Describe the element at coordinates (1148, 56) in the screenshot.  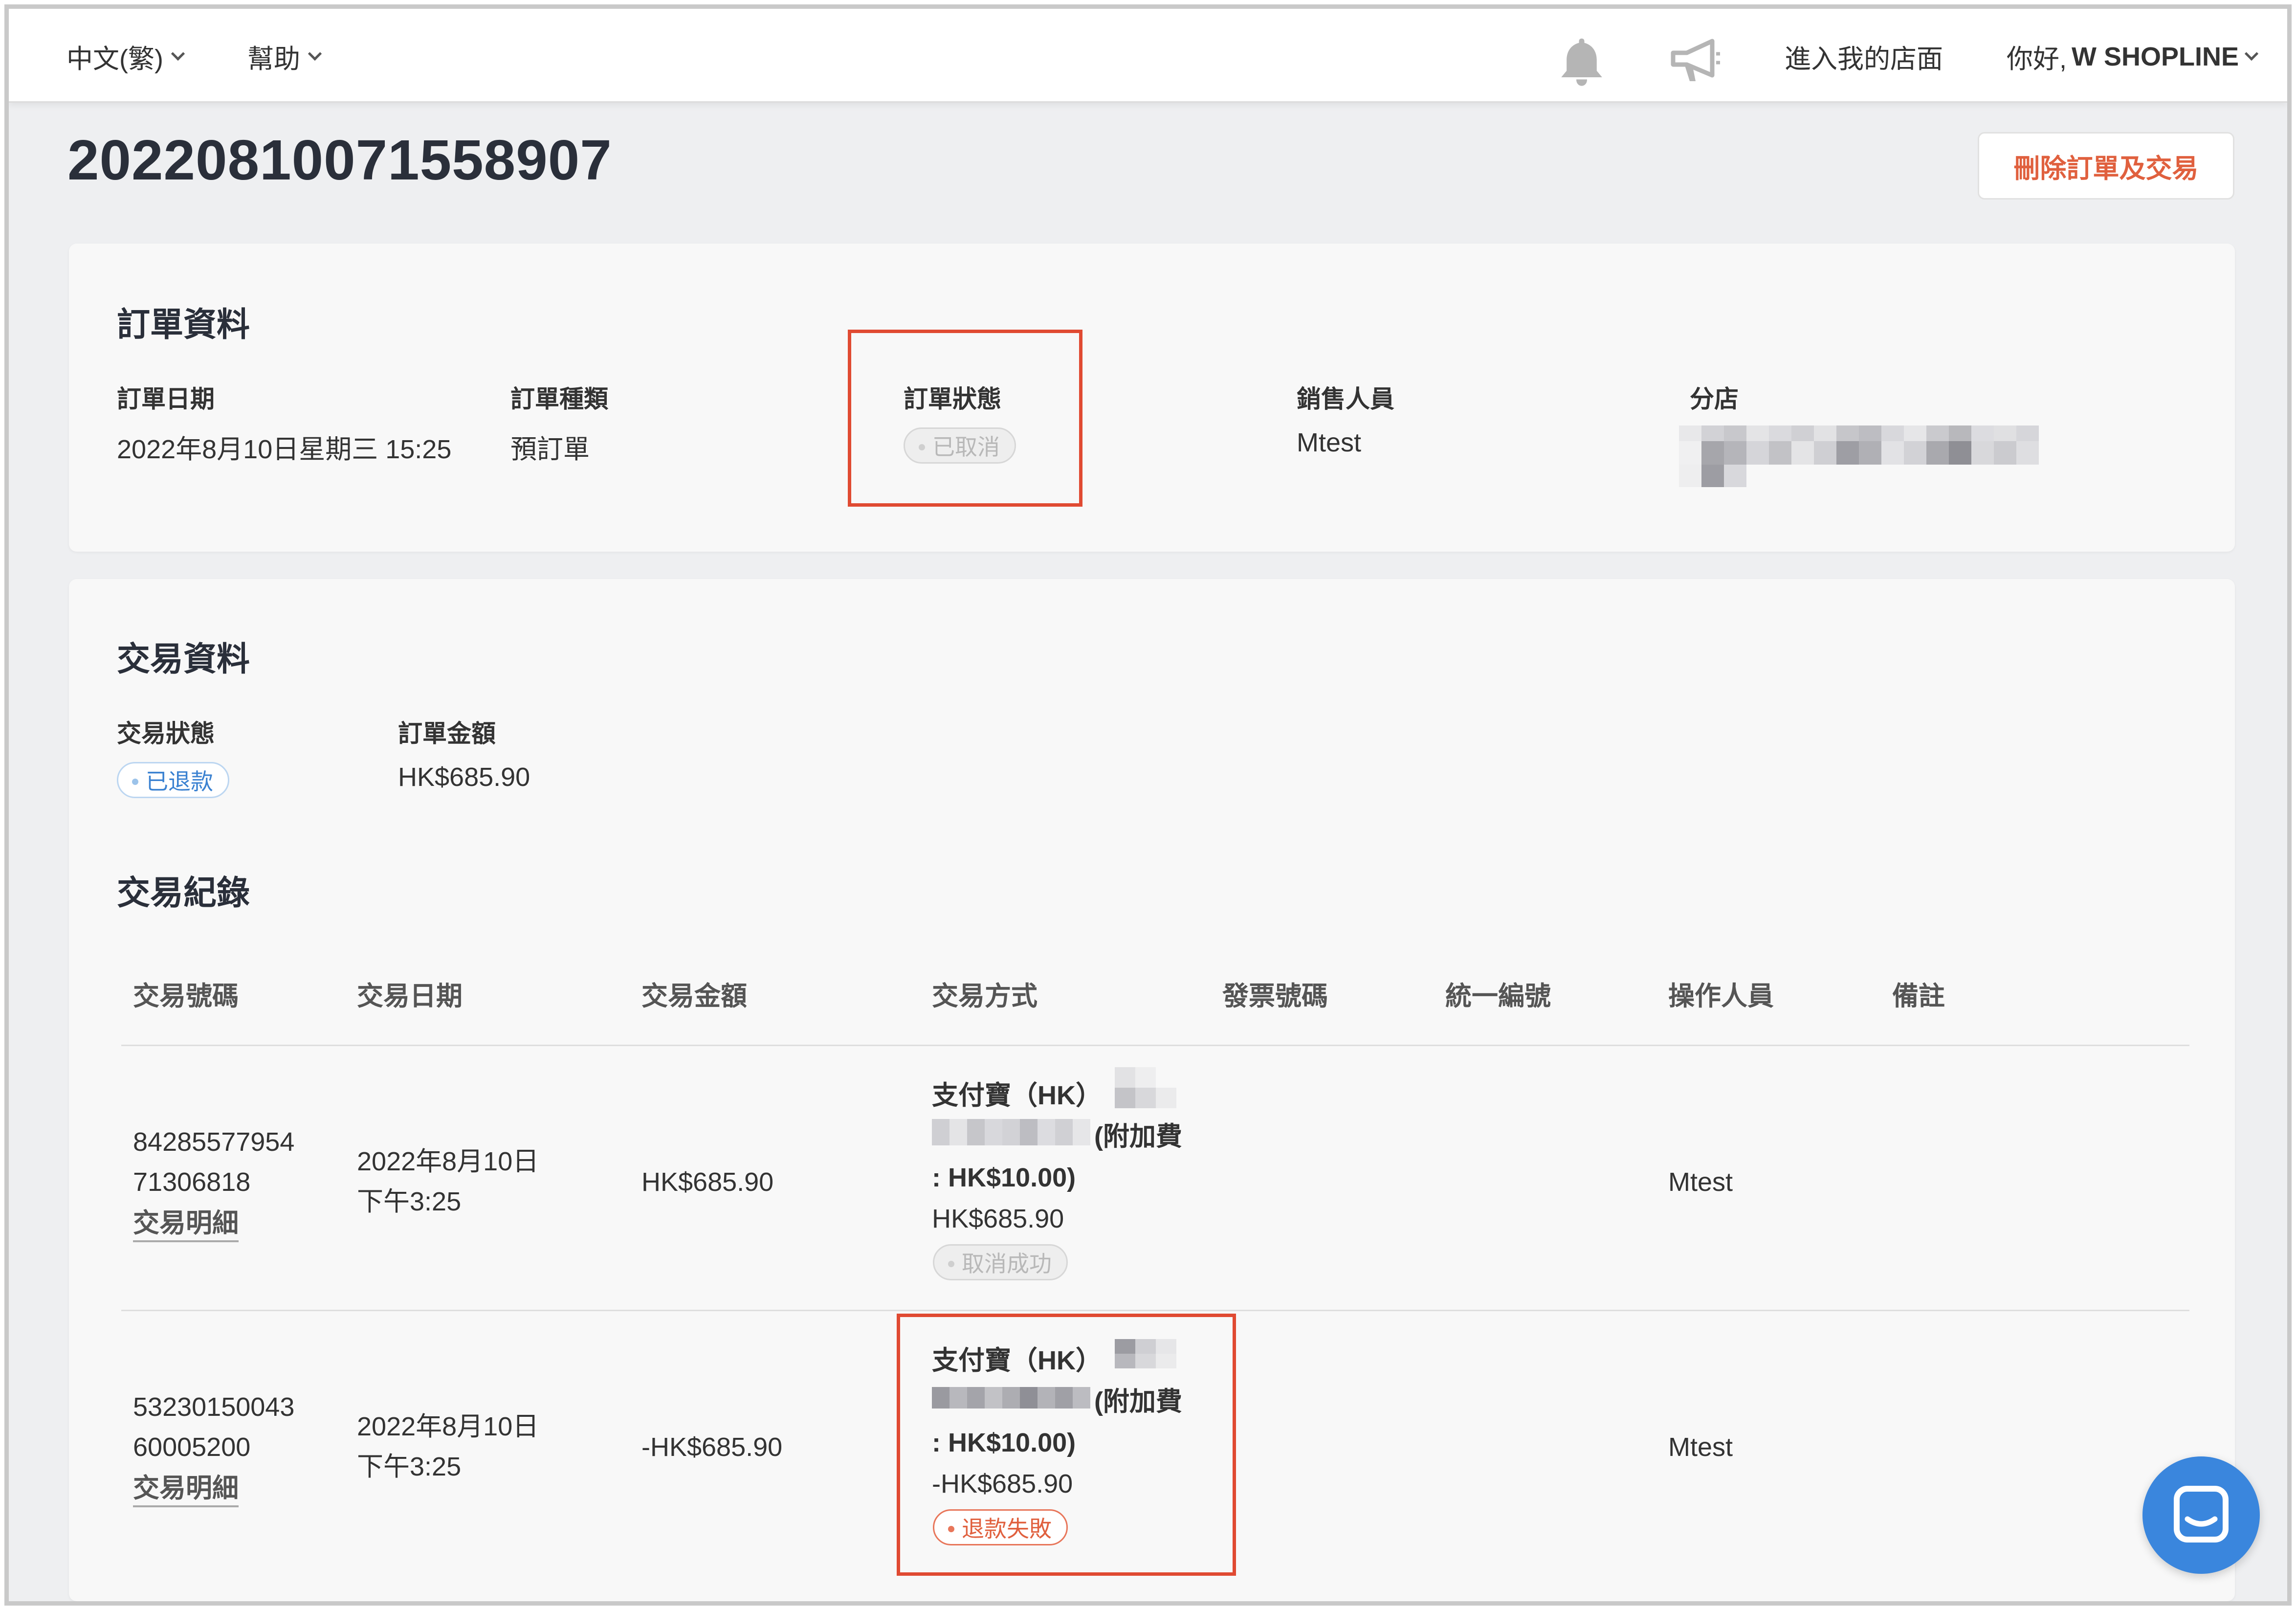
I see `top-navigation-bar: 中文(繁) 幫助 進入我的店面 你好, W SHOPLINE` at that location.